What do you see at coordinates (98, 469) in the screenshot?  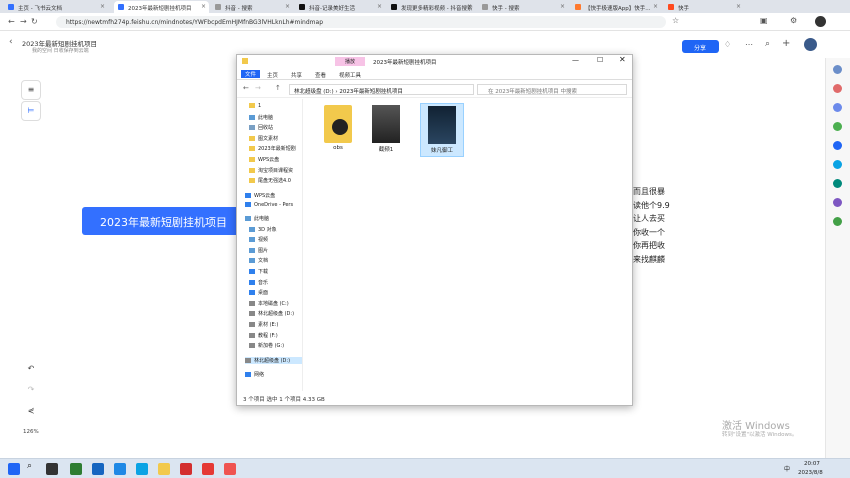 I see `qq-icon` at bounding box center [98, 469].